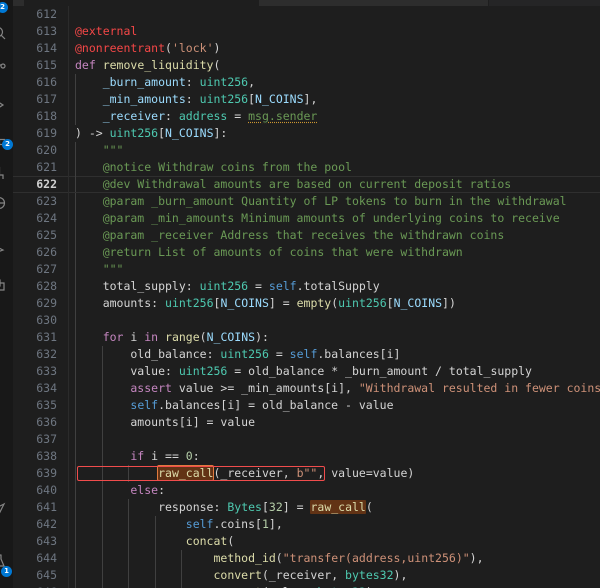 The image size is (600, 588). Describe the element at coordinates (306, 14) in the screenshot. I see `code-line: 612` at that location.